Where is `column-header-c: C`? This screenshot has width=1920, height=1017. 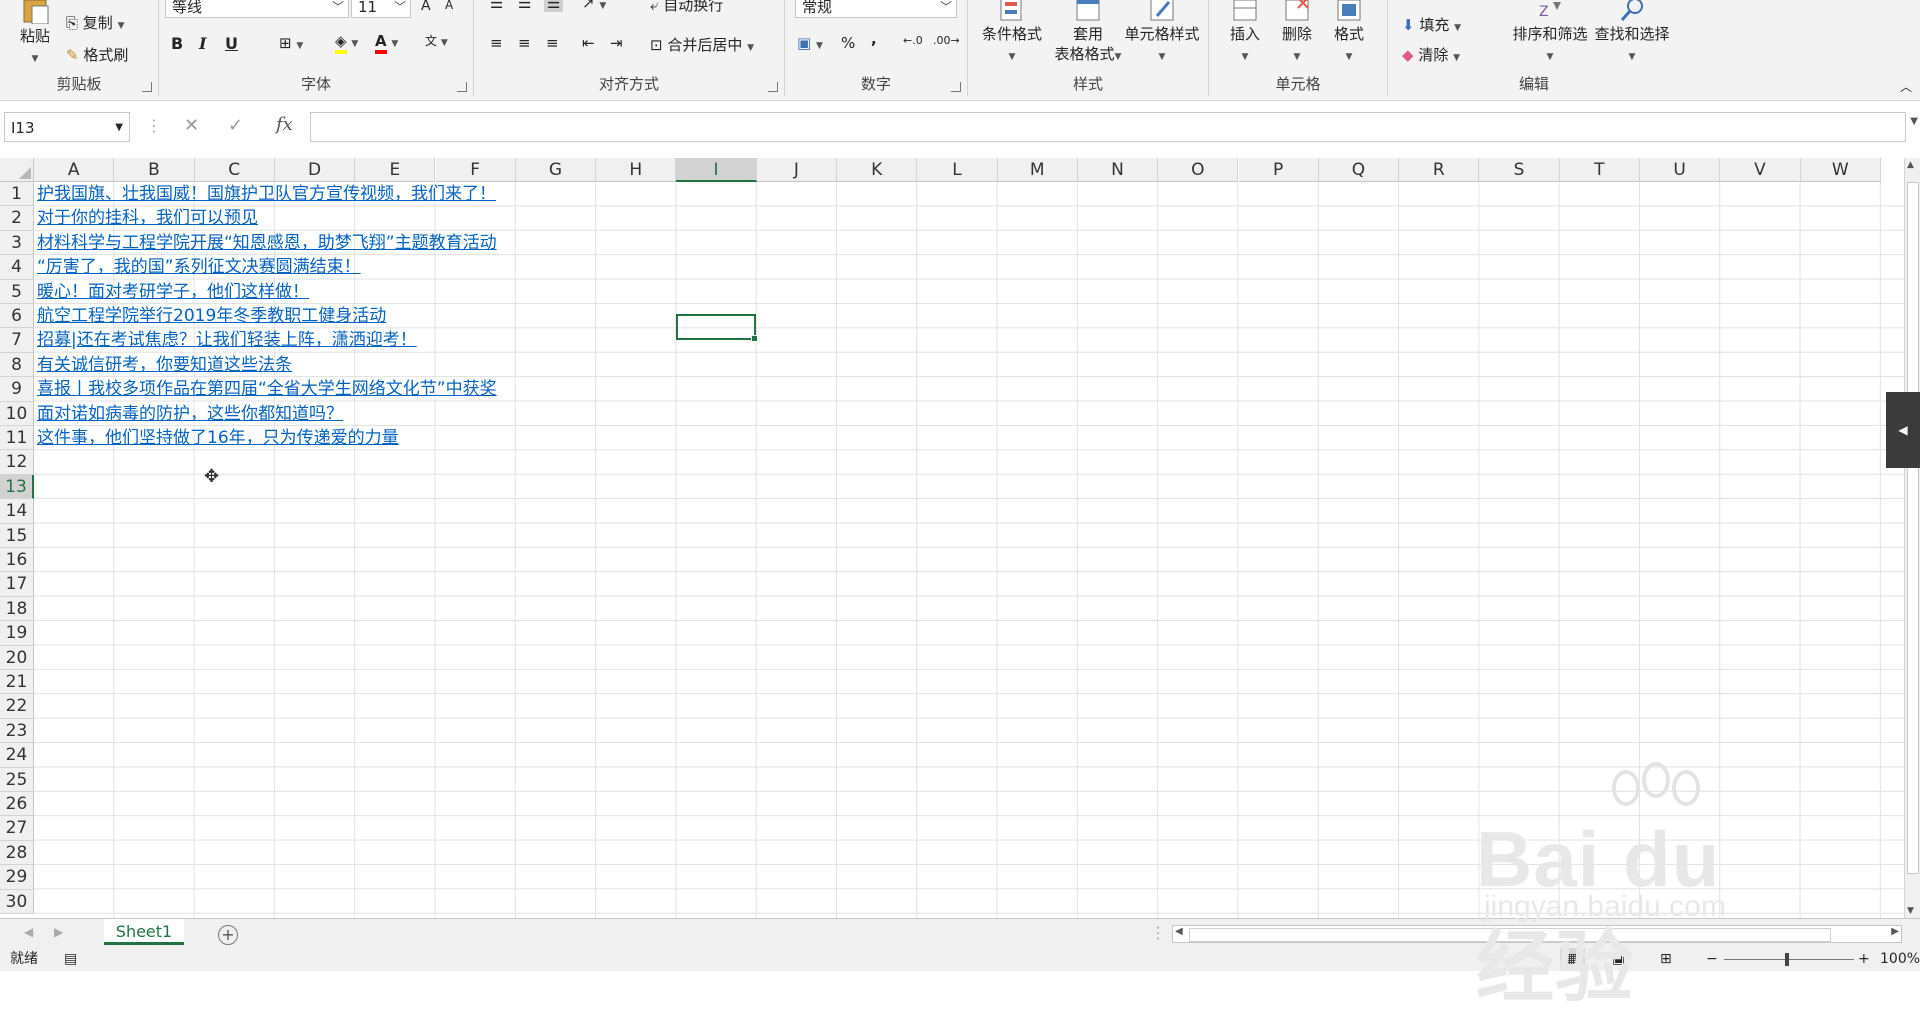
column-header-c: C is located at coordinates (234, 170).